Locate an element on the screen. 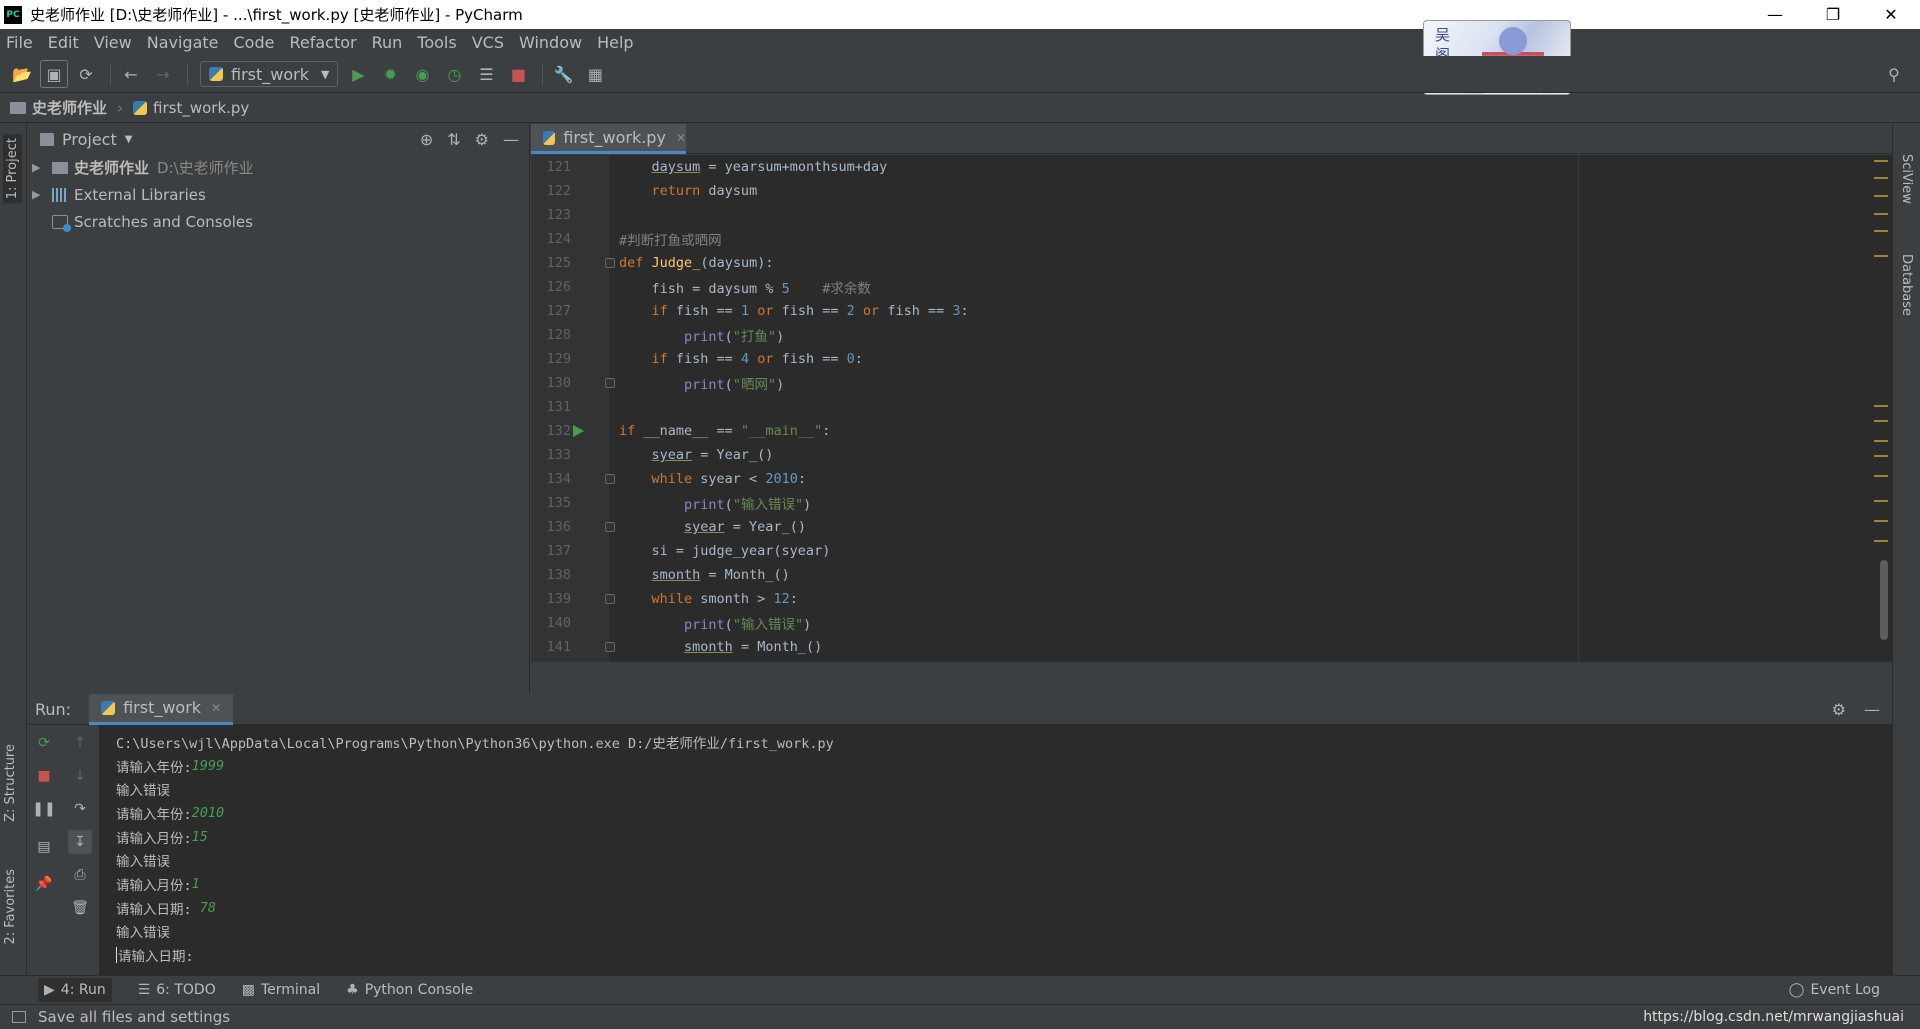 This screenshot has width=1920, height=1029. menu-navigate: Navigate is located at coordinates (183, 42).